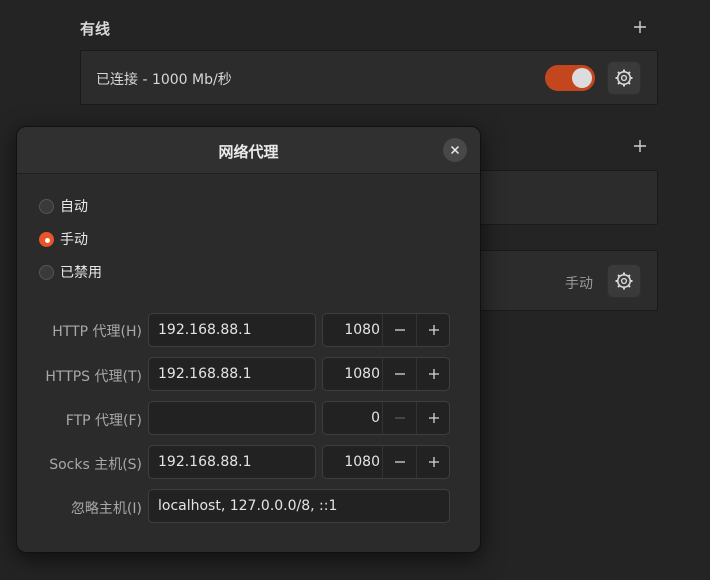 Image resolution: width=710 pixels, height=580 pixels. What do you see at coordinates (46, 206) in the screenshot?
I see `radio-button-auto` at bounding box center [46, 206].